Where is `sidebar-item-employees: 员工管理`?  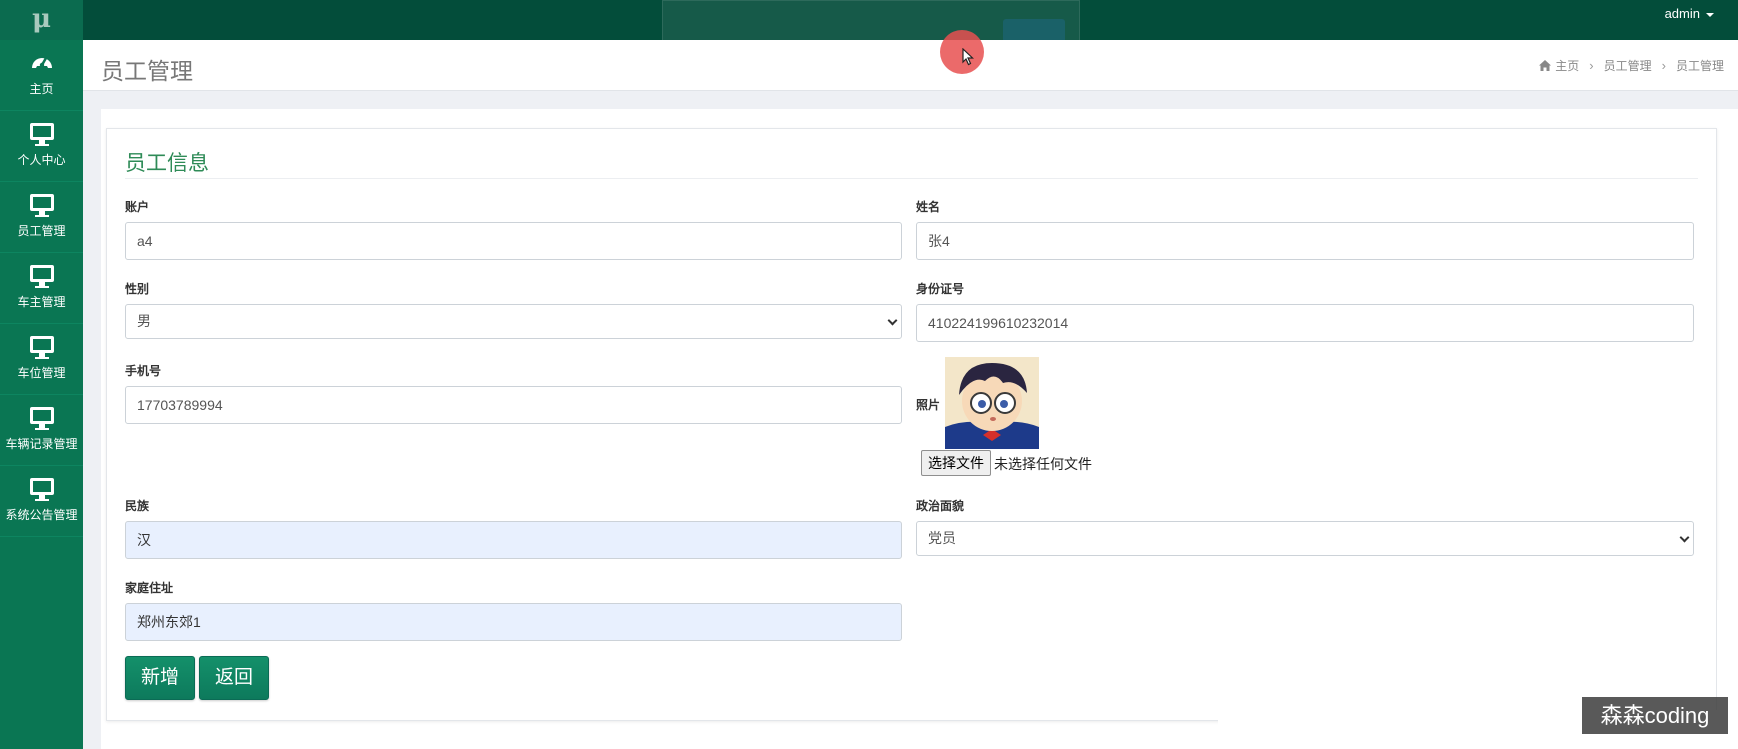 sidebar-item-employees: 员工管理 is located at coordinates (41, 217).